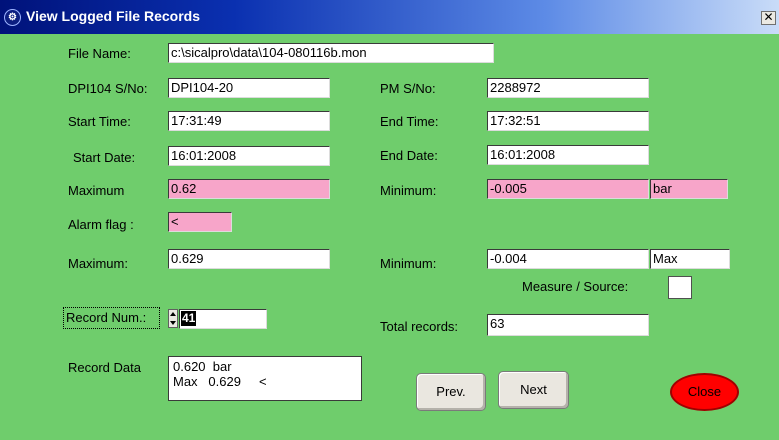 This screenshot has width=779, height=440. I want to click on dpi104-sn-label: DPI104 S/No:, so click(108, 88).